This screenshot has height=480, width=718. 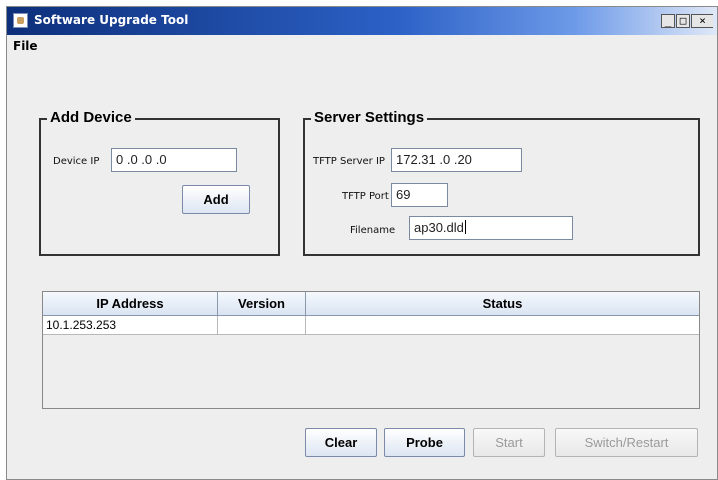 I want to click on switch-restart-button: Switch/Restart, so click(x=626, y=442).